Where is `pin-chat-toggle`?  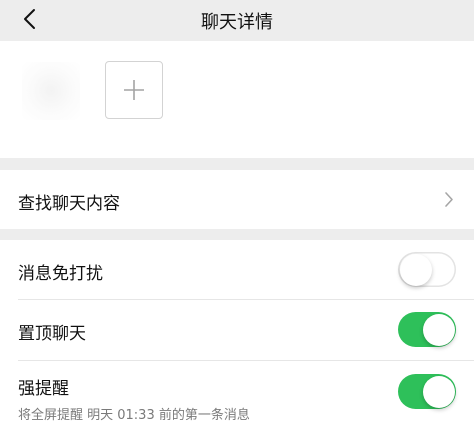
pin-chat-toggle is located at coordinates (427, 329).